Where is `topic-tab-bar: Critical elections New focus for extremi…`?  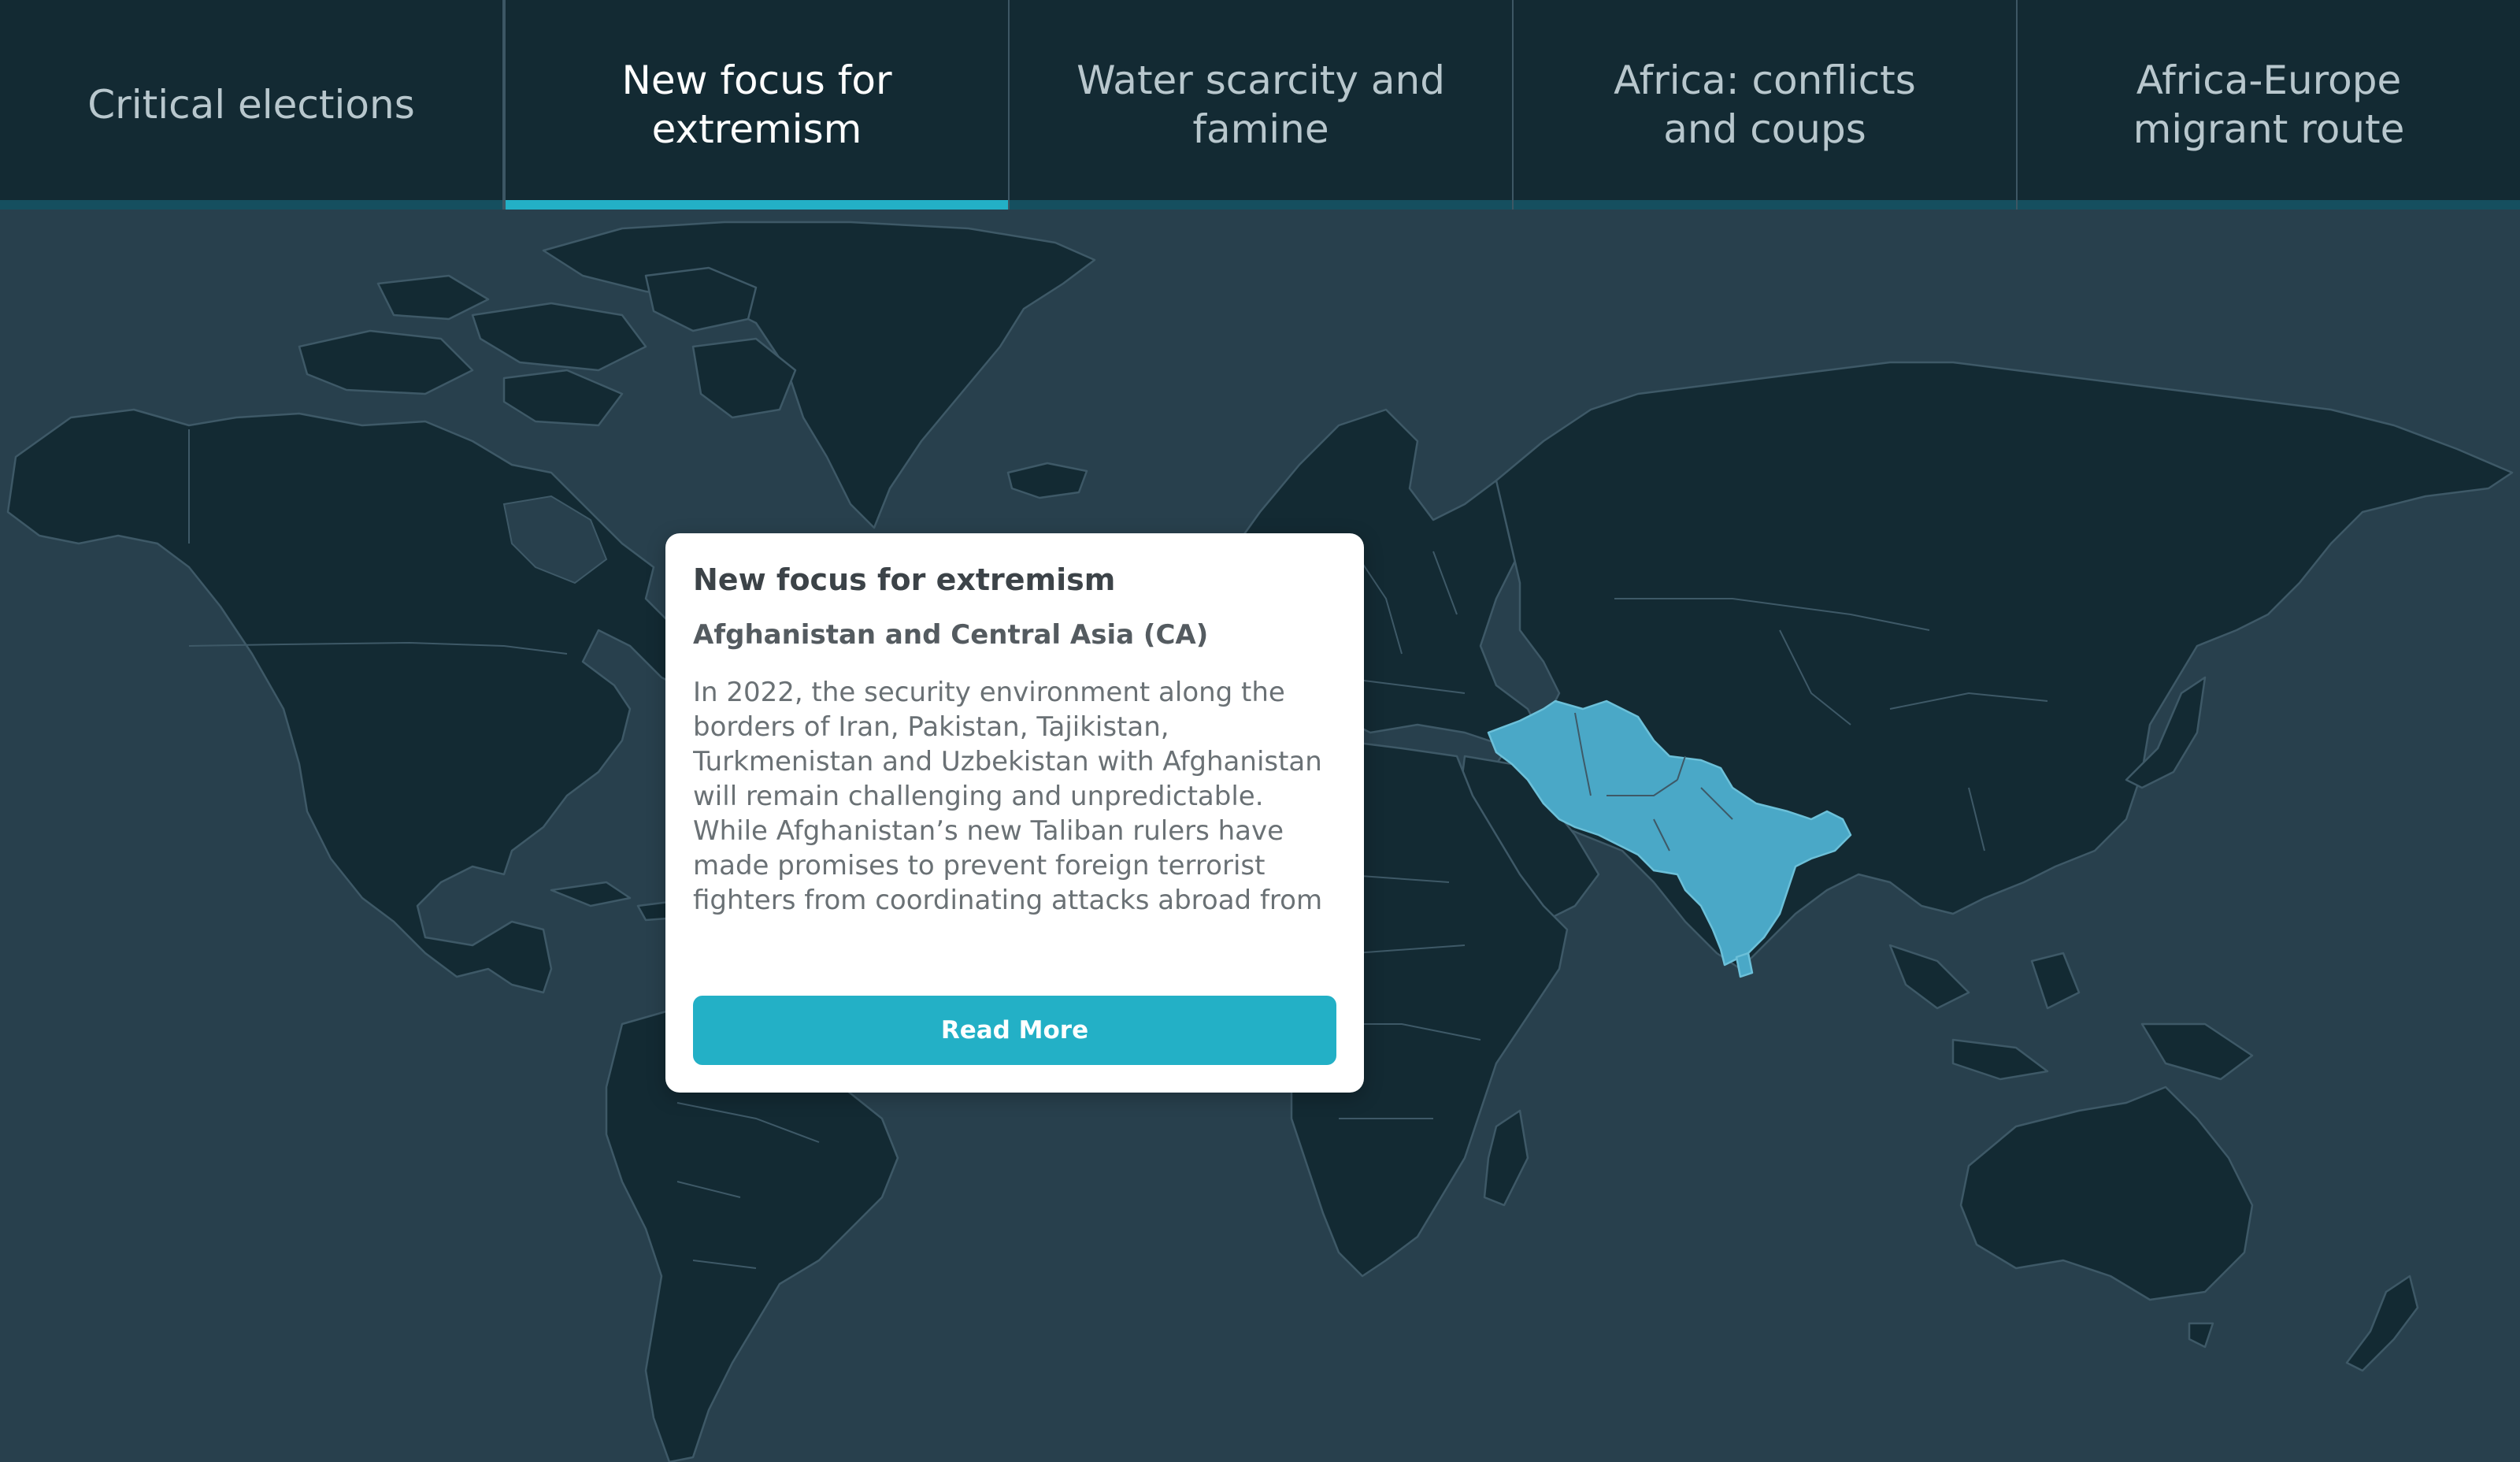 topic-tab-bar: Critical elections New focus for extremi… is located at coordinates (1260, 105).